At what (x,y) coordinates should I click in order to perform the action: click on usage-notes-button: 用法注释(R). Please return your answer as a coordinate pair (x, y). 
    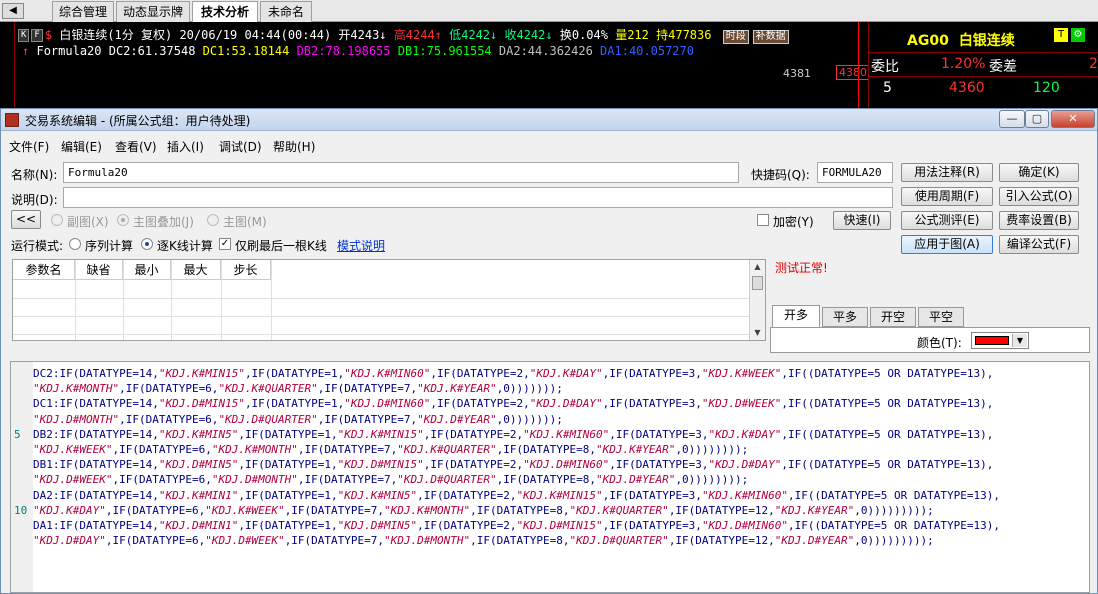
    Looking at the image, I should click on (947, 172).